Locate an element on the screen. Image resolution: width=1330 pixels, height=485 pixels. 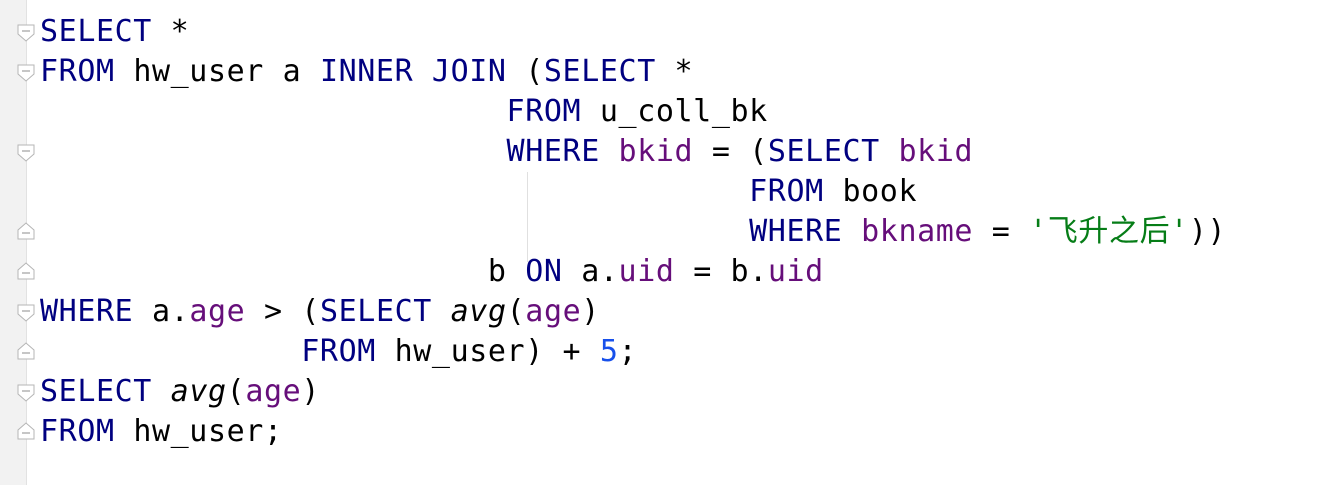
code-line: WHERE a.age > (SELECT avg(age) is located at coordinates (320, 312).